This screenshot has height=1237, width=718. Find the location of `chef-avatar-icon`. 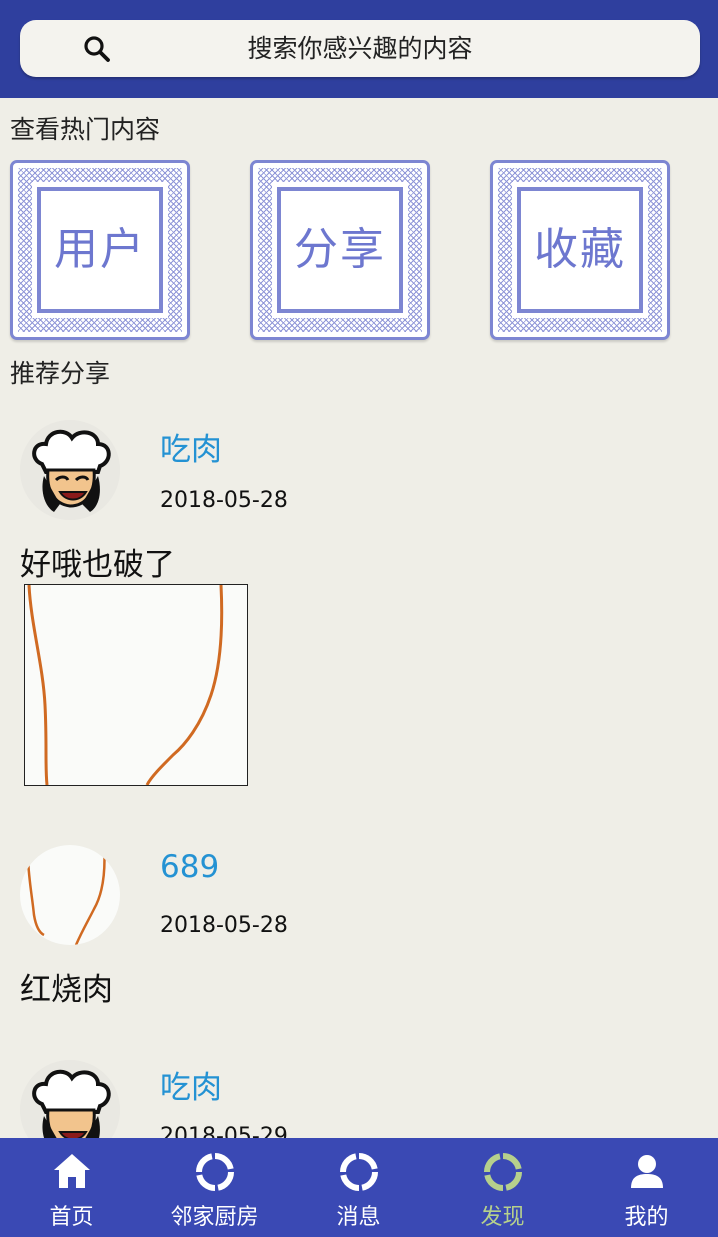

chef-avatar-icon is located at coordinates (70, 470).